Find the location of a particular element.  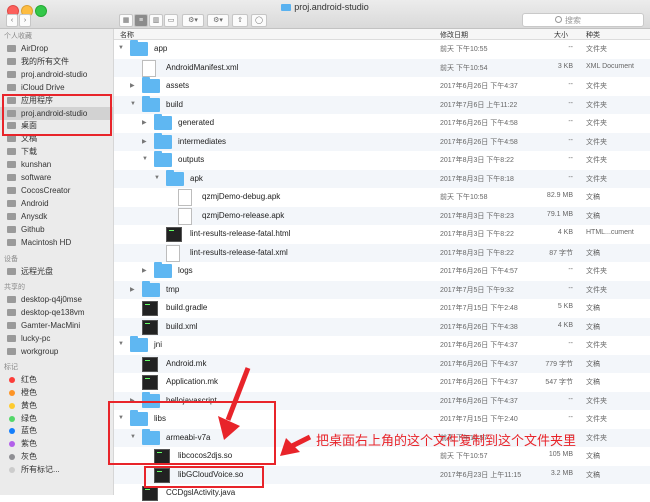

arrow-line-left is located at coordinates (301, 441).